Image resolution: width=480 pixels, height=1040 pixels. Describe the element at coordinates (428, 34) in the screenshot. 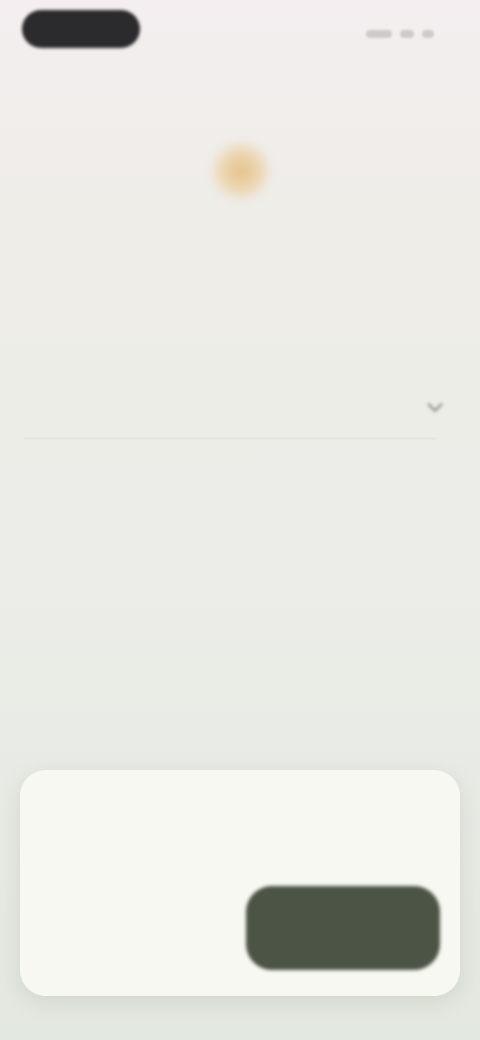

I see `battery-icon` at that location.